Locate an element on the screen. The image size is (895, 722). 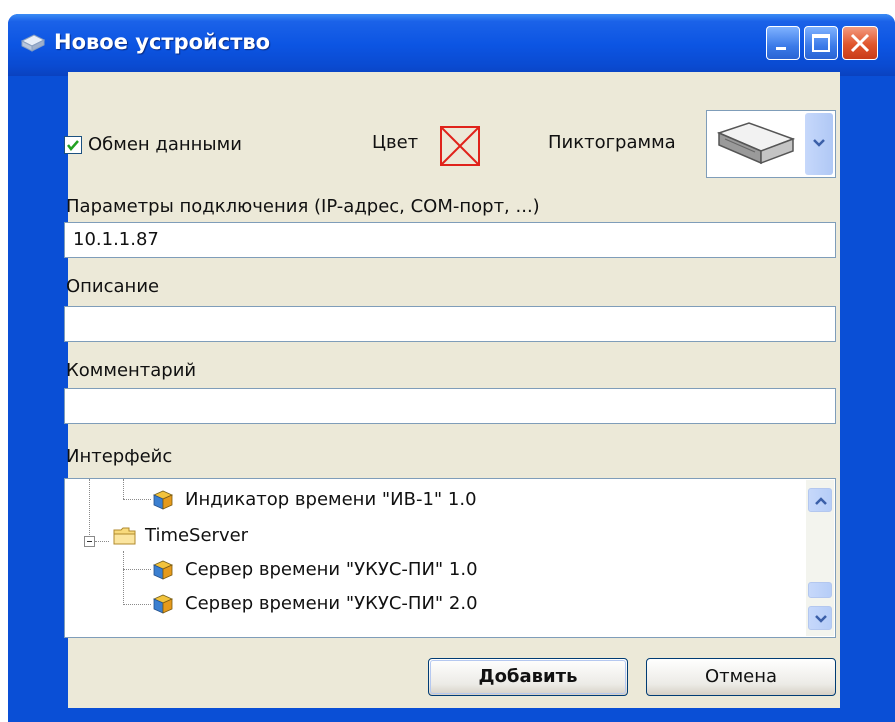
description-field is located at coordinates (450, 324).